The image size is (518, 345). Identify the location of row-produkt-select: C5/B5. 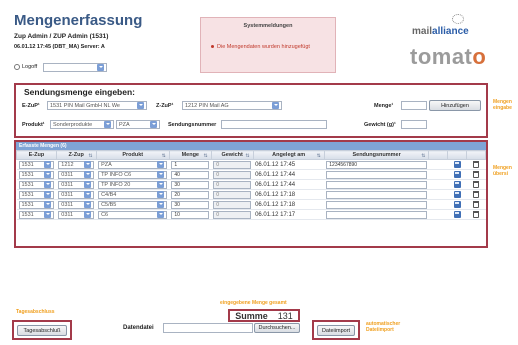
(133, 204).